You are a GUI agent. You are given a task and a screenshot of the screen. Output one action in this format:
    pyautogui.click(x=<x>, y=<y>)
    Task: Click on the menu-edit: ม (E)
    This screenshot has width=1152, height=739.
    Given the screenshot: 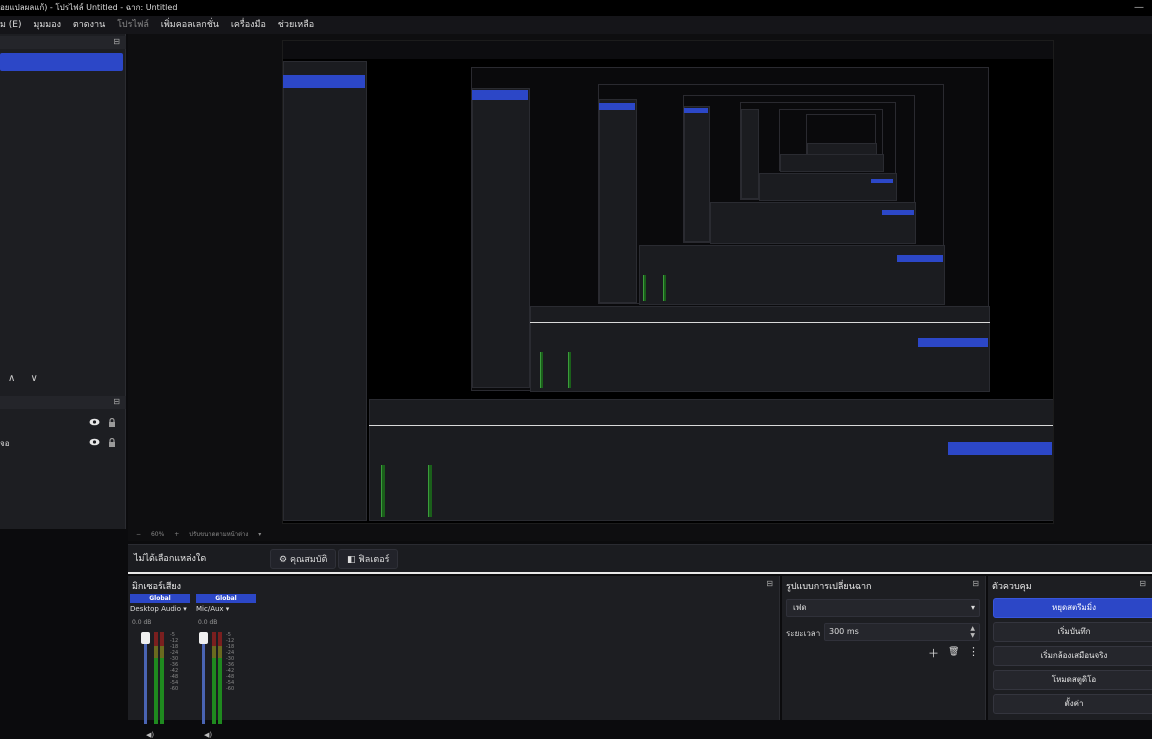 What is the action you would take?
    pyautogui.click(x=11, y=25)
    